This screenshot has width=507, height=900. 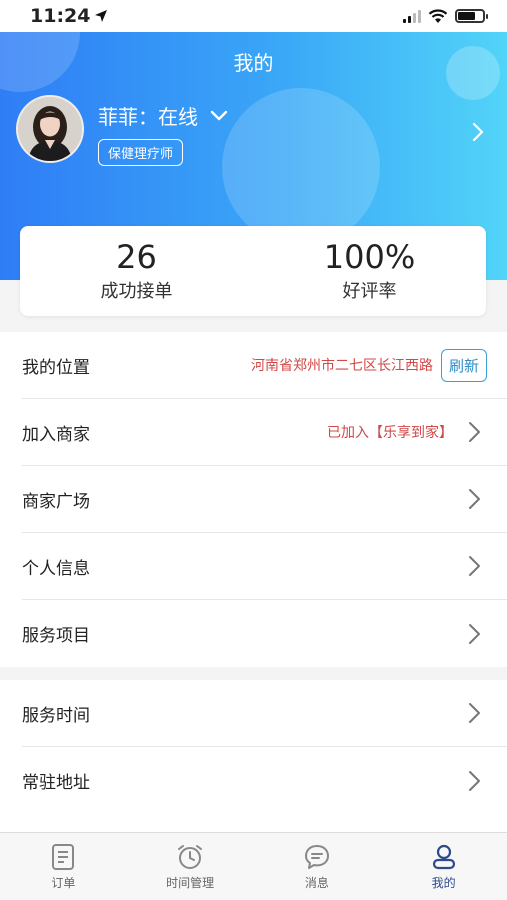 What do you see at coordinates (316, 883) in the screenshot?
I see `tab-label: 消息` at bounding box center [316, 883].